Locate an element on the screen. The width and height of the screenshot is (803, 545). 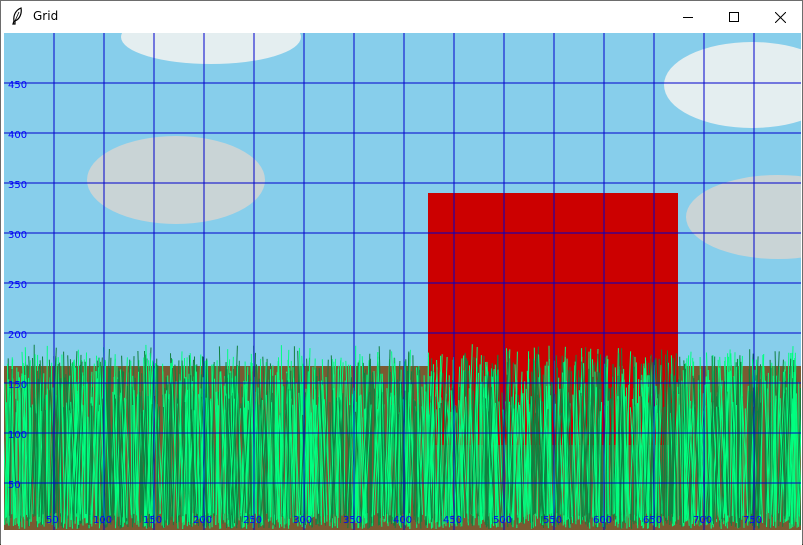
minimize-button is located at coordinates (688, 17).